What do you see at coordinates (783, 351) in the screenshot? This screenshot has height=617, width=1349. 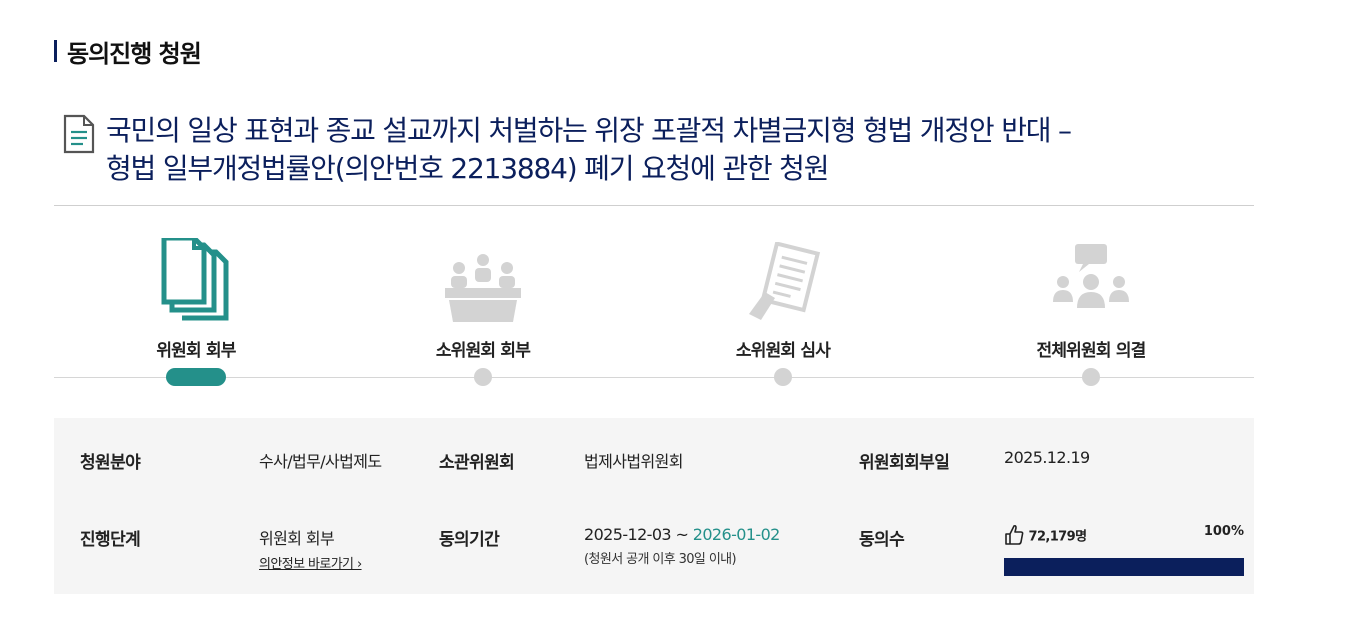 I see `step-label: 소위원회 심사` at bounding box center [783, 351].